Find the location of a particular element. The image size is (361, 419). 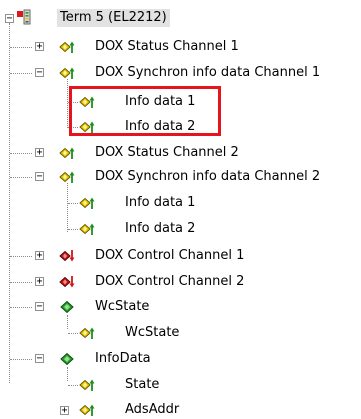

tree-item-label: DOX Synchron info data Channel 1 is located at coordinates (207, 73).